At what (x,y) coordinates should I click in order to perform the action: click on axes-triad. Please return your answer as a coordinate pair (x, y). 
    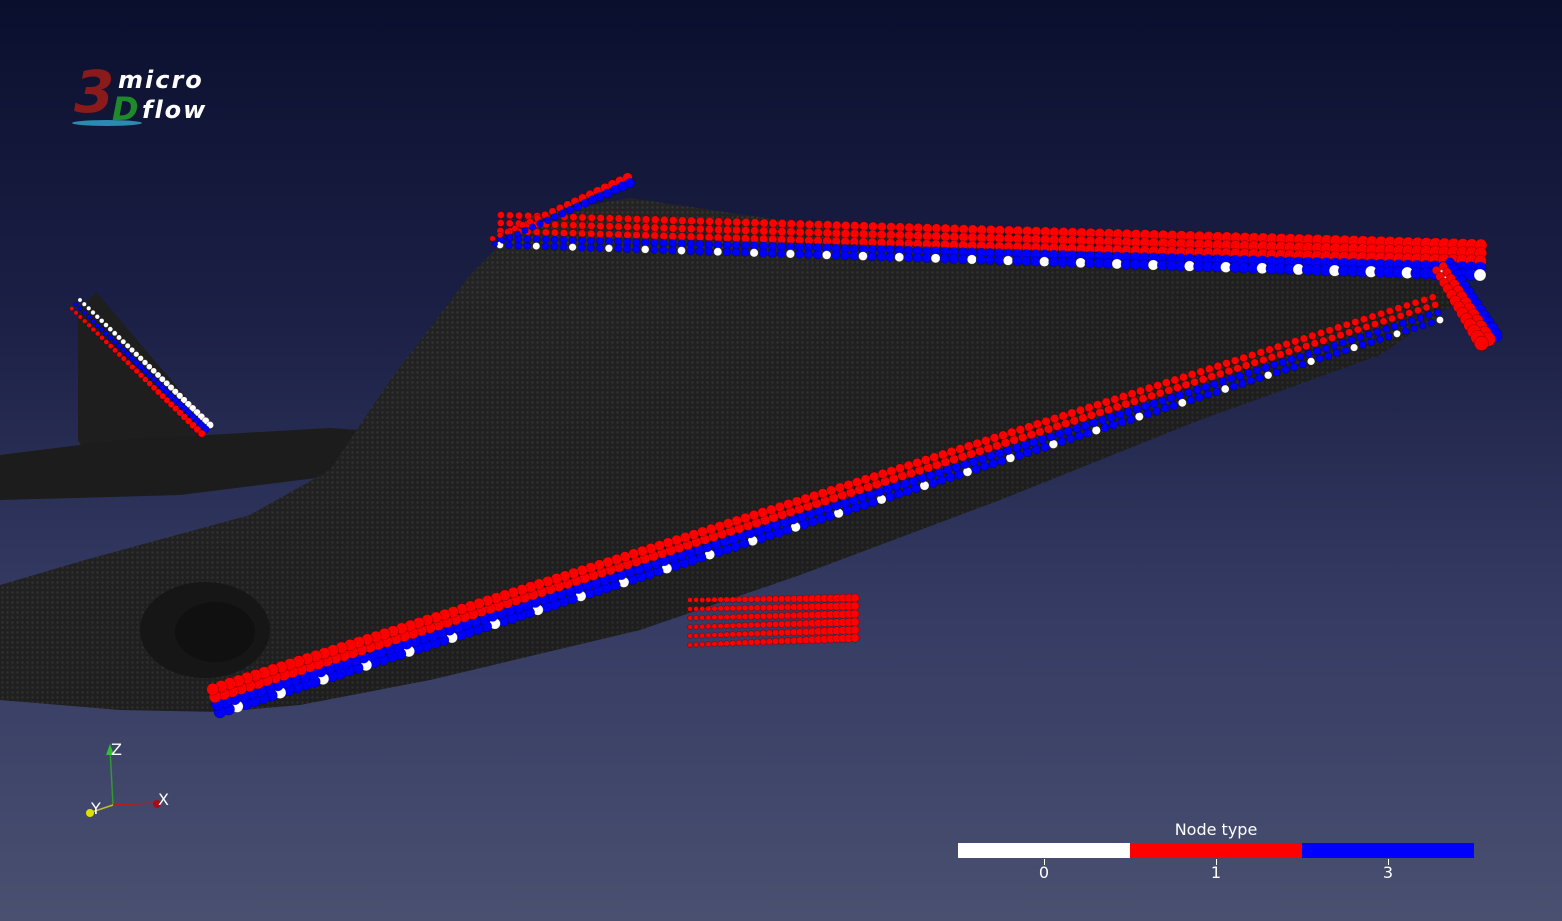
    Looking at the image, I should click on (123, 780).